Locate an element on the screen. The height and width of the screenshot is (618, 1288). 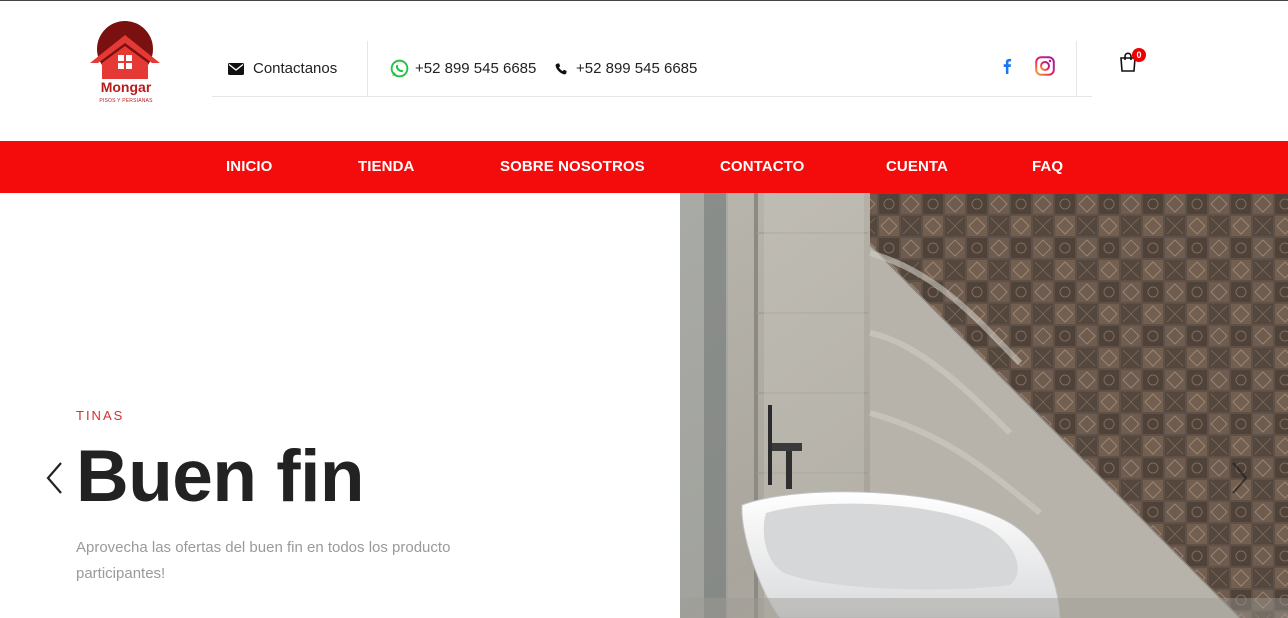
nav-item-inicio: INICIO is located at coordinates (249, 167).